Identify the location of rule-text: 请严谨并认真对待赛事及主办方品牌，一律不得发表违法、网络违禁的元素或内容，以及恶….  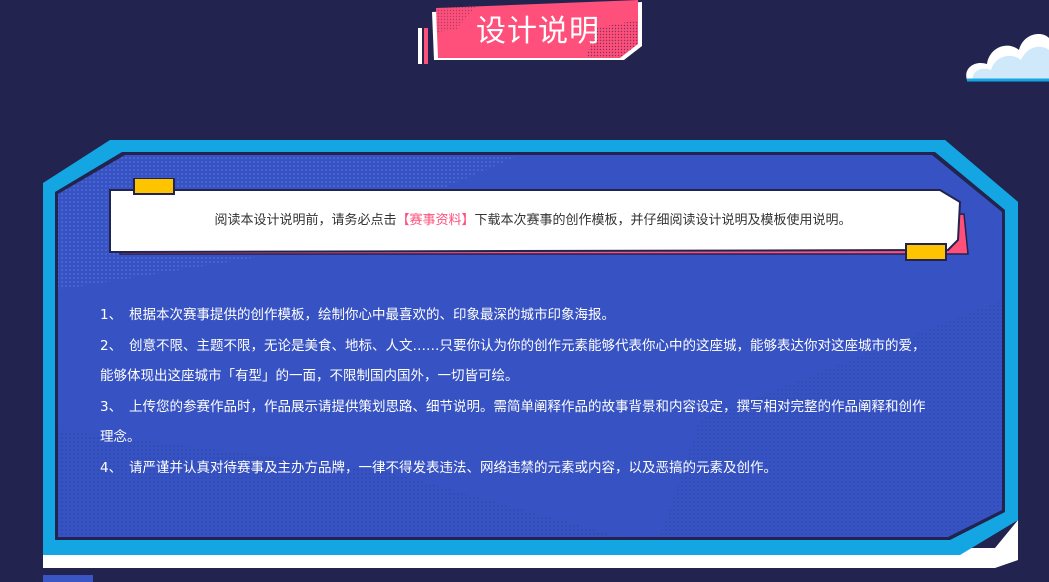
(453, 467).